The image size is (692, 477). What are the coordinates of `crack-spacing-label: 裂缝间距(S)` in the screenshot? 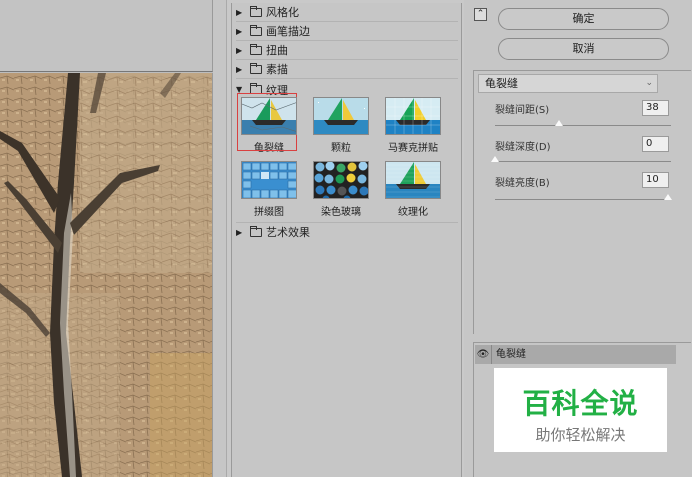 It's located at (522, 110).